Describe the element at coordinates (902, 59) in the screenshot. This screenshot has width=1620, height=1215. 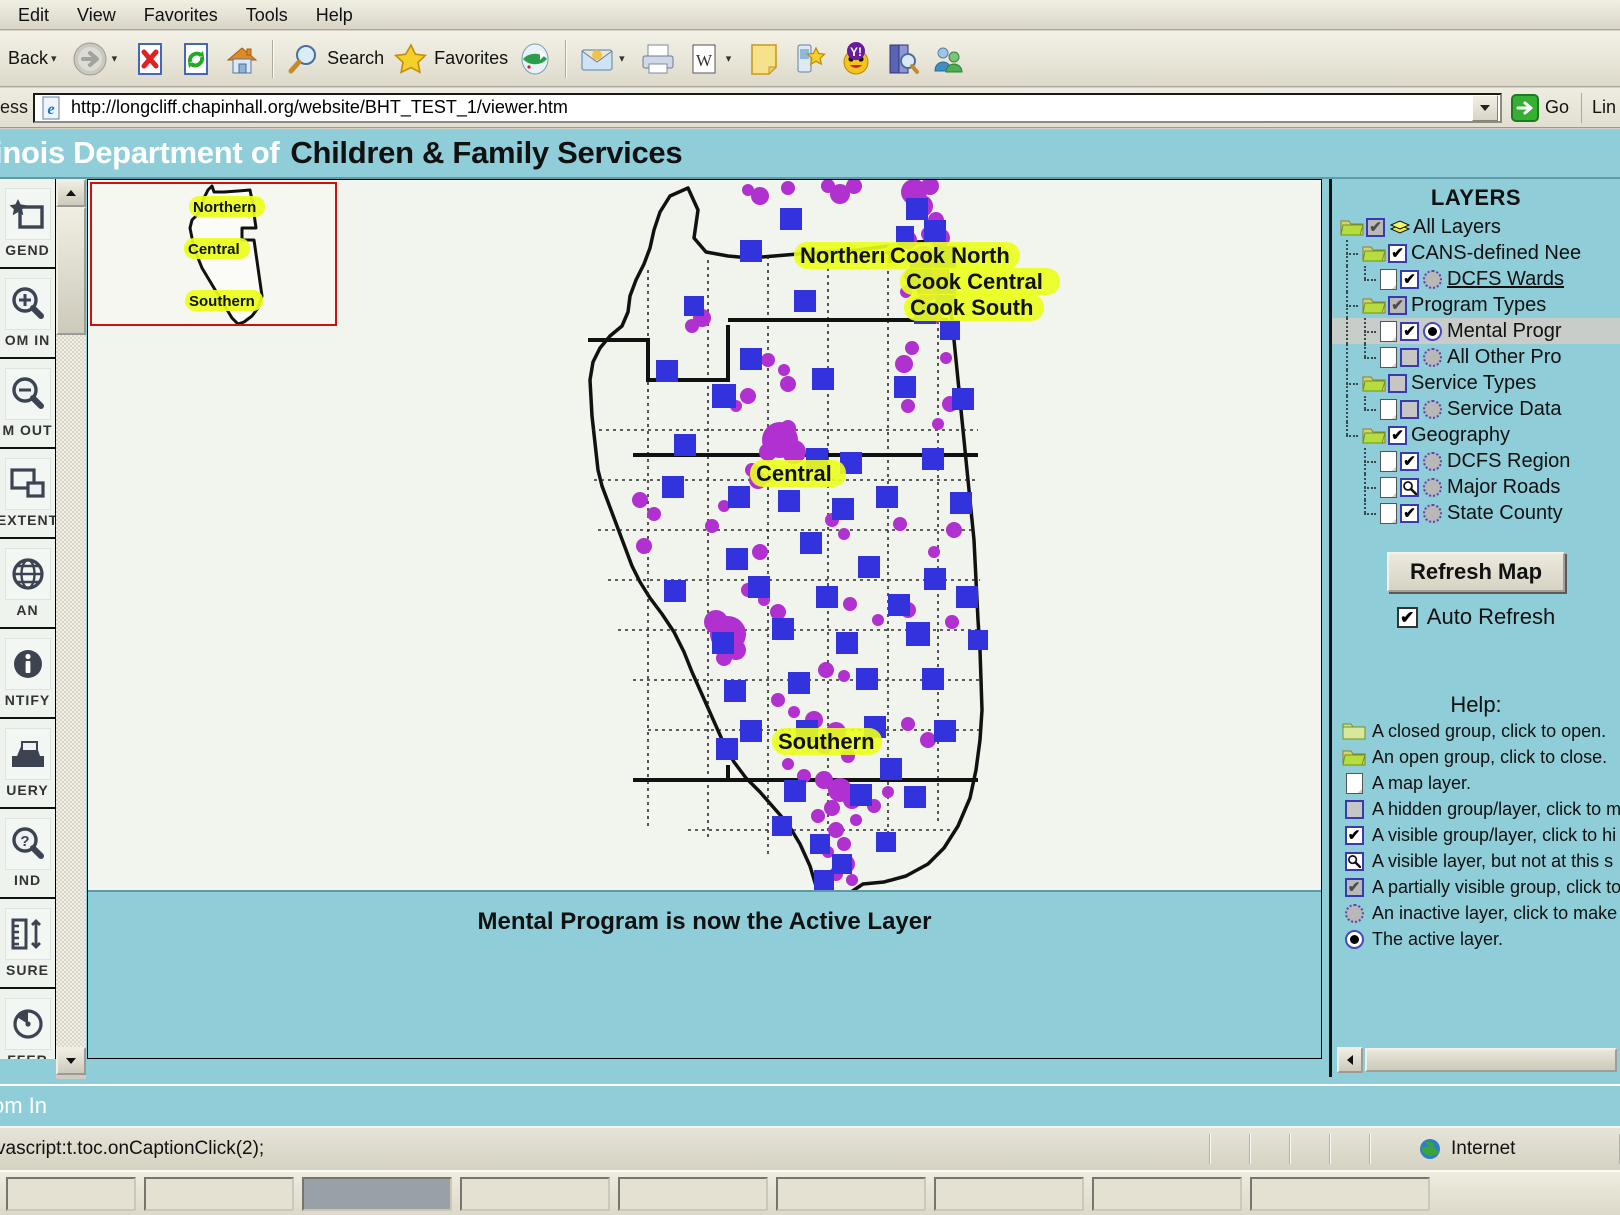
I see `encyclopedia-button` at that location.